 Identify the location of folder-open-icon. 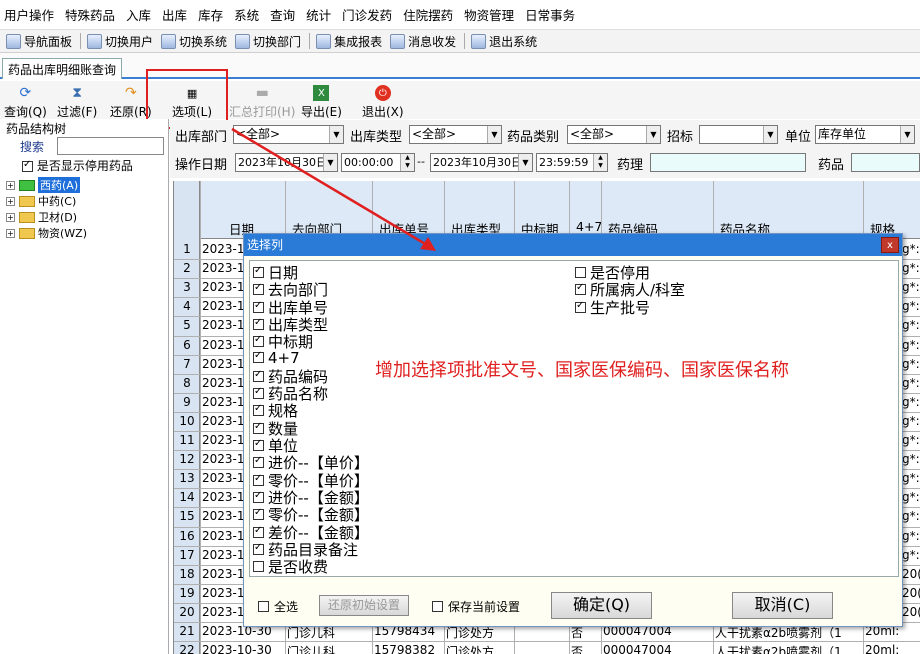
(27, 185).